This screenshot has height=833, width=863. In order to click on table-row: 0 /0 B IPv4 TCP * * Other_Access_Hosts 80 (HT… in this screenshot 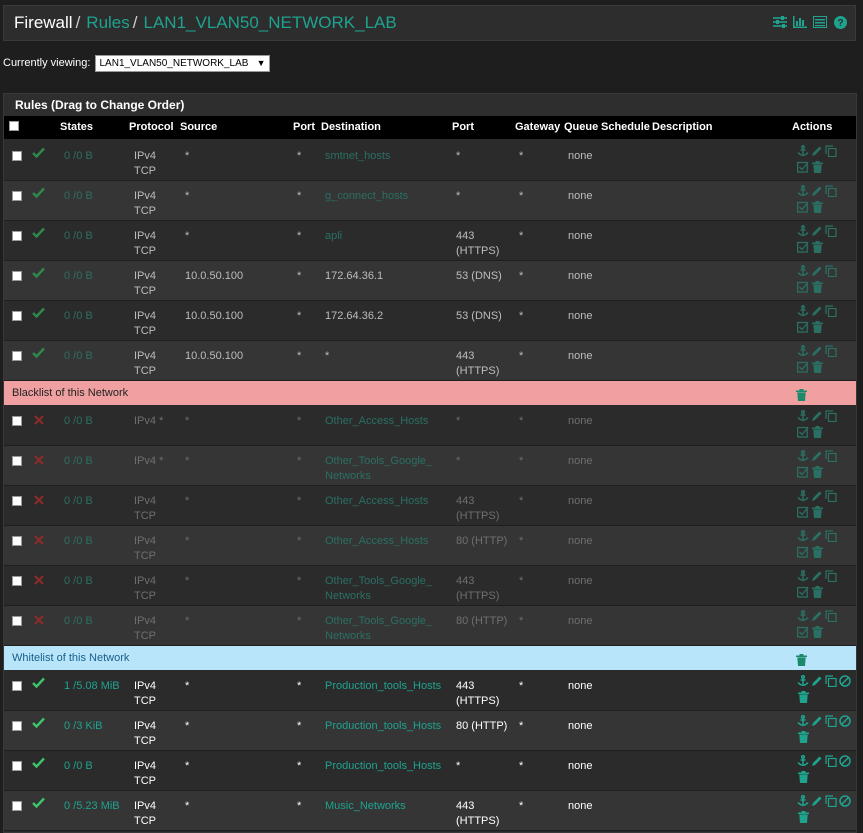, I will do `click(430, 546)`.